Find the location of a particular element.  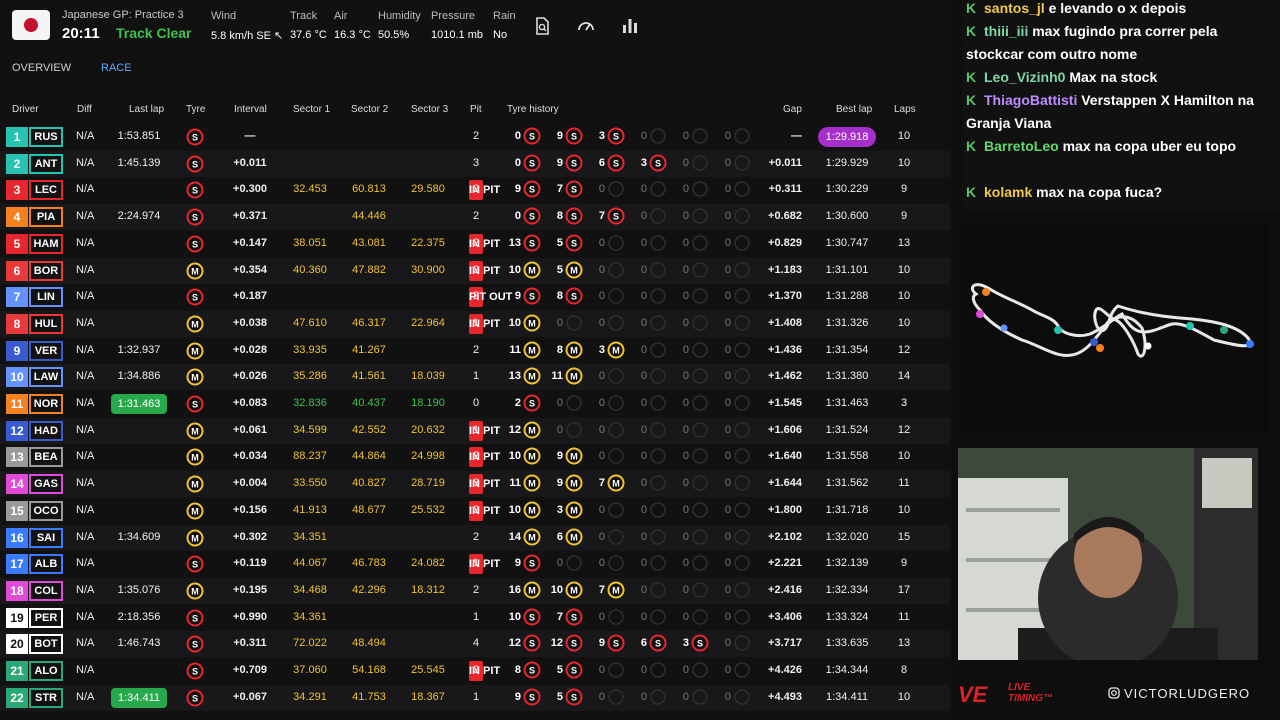

col-gap: Gap is located at coordinates (792, 109).